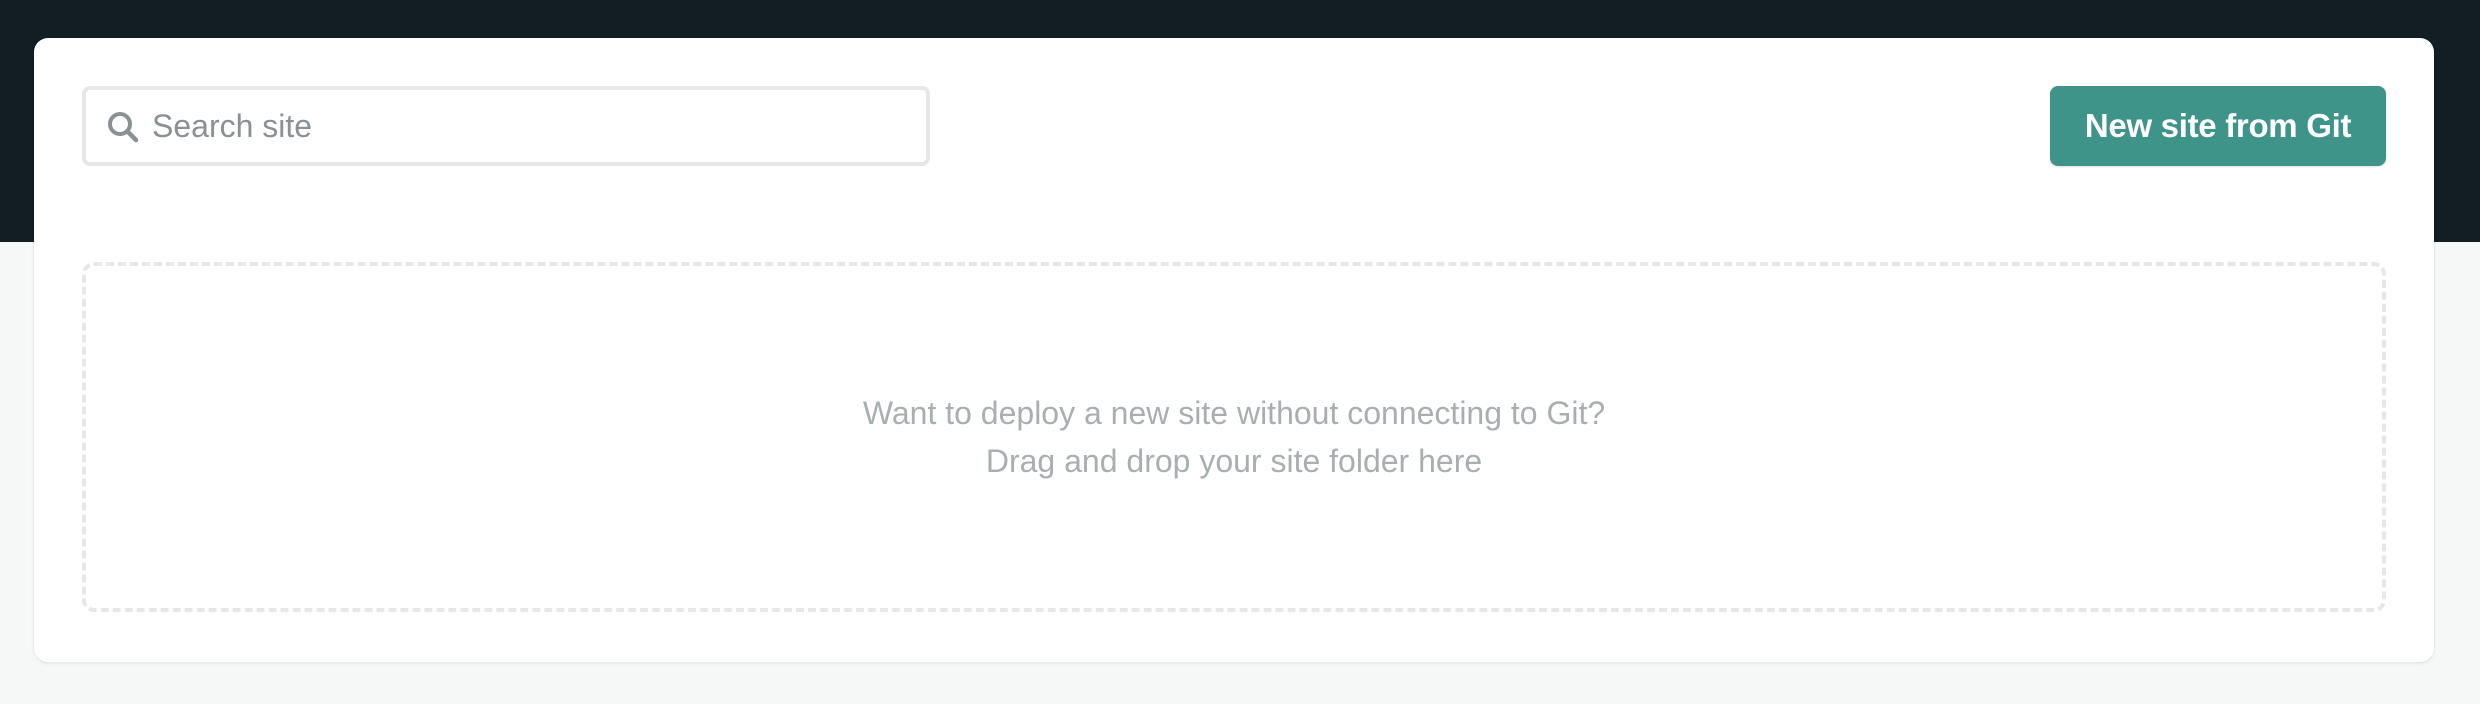 The width and height of the screenshot is (2480, 704). What do you see at coordinates (2218, 126) in the screenshot?
I see `new-site-from-git-button: New site from Git` at bounding box center [2218, 126].